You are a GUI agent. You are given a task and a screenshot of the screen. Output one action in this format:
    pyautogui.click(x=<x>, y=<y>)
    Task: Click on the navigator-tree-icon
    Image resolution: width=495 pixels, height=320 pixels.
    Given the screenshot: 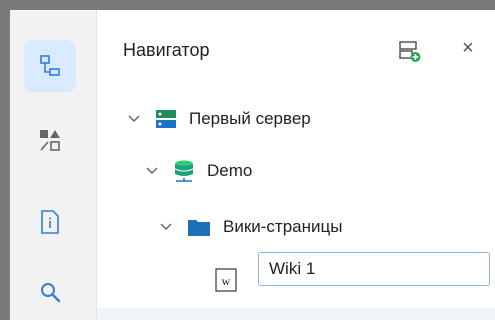 What is the action you would take?
    pyautogui.click(x=50, y=65)
    